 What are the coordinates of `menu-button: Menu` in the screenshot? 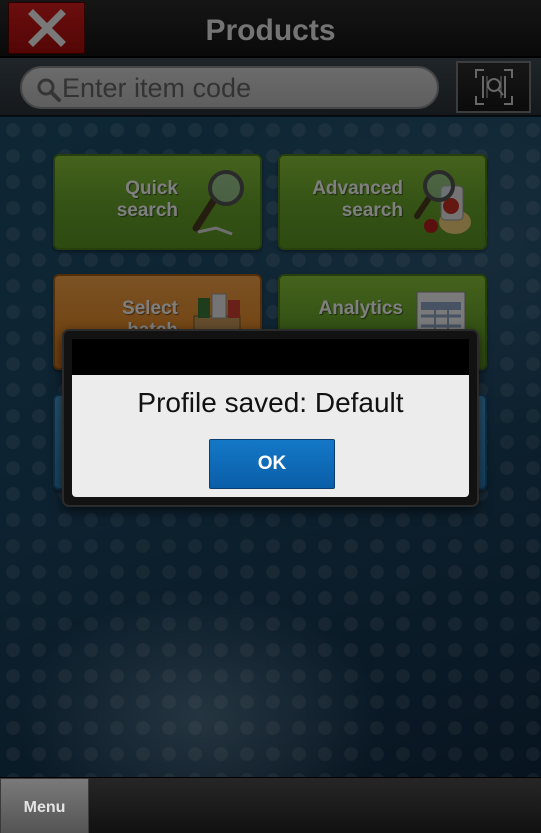 It's located at (44, 805).